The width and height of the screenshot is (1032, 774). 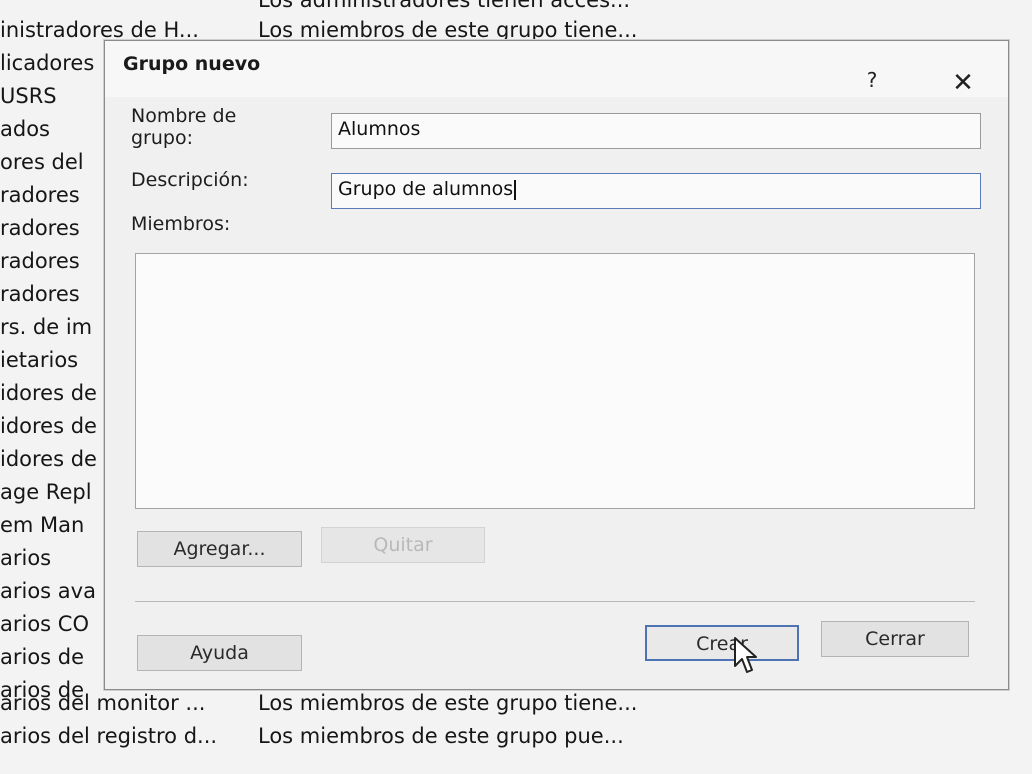 I want to click on list-item: arios CO, so click(x=44, y=624).